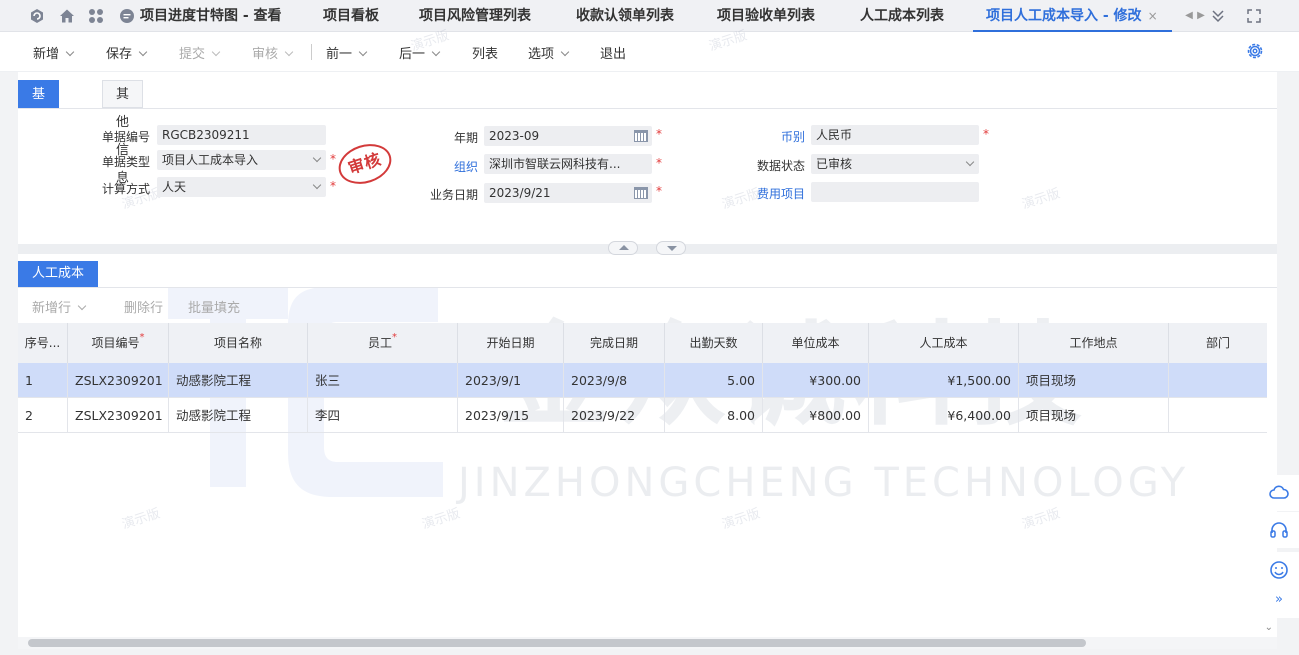 The width and height of the screenshot is (1299, 655). I want to click on tab-labor-cost-list: 人工成本列表, so click(902, 16).